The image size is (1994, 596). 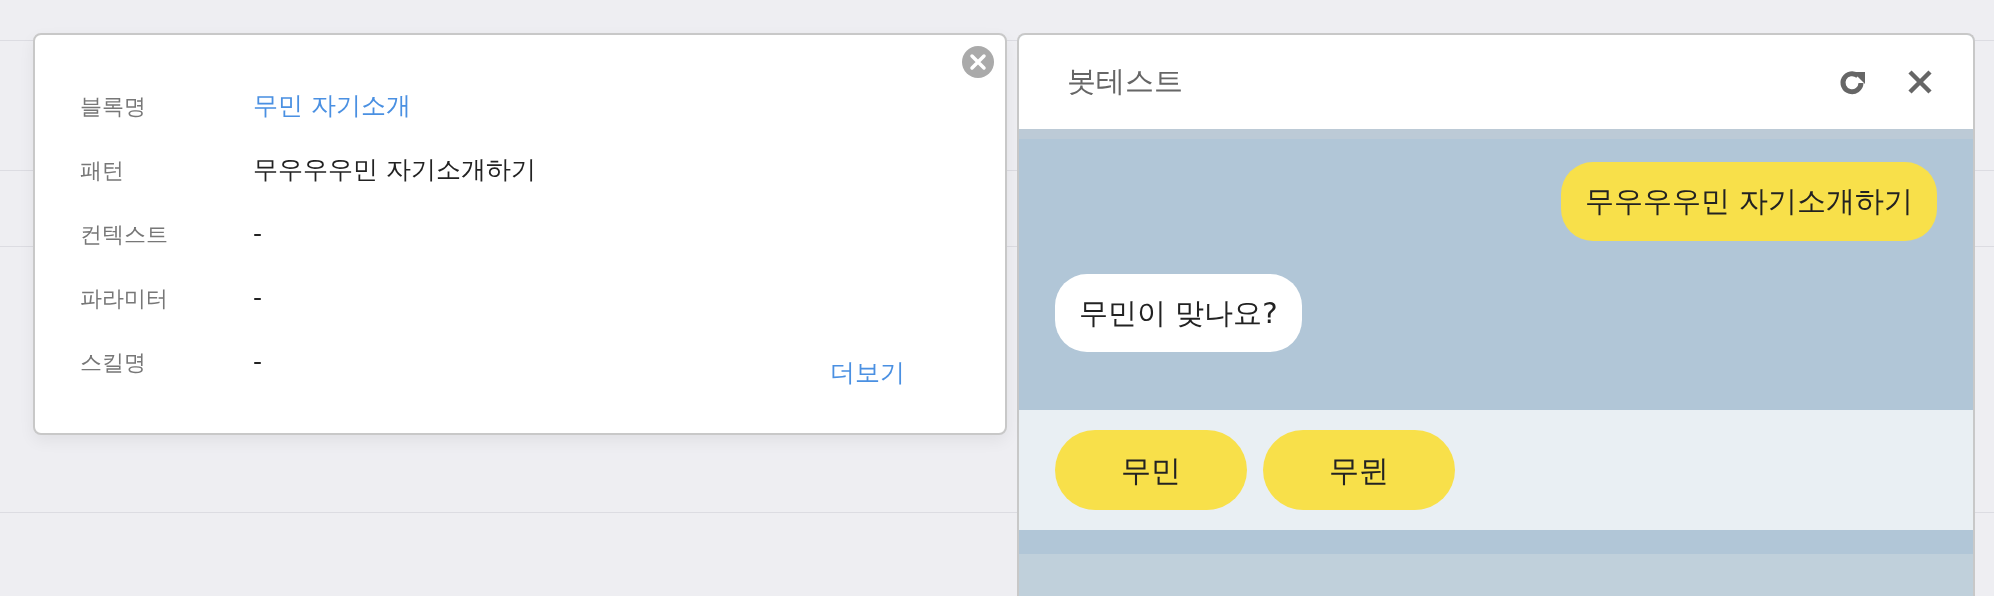 What do you see at coordinates (1125, 82) in the screenshot?
I see `panel-title: 봇테스트` at bounding box center [1125, 82].